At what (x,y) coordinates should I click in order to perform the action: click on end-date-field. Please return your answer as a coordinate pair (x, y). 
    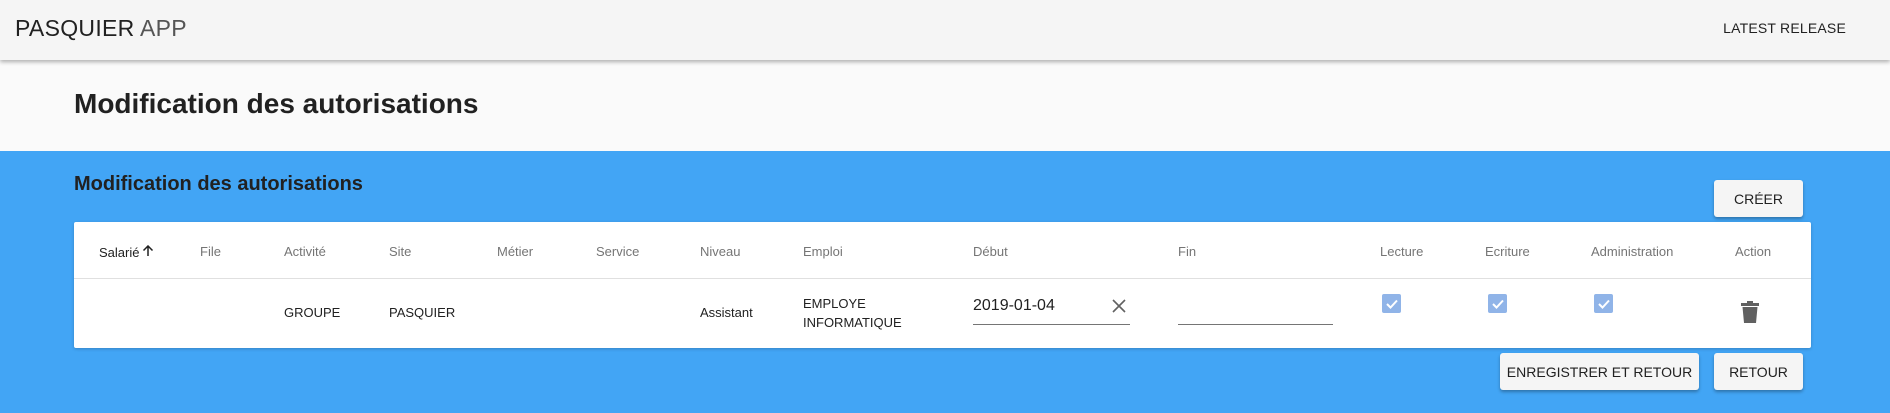
    Looking at the image, I should click on (1255, 311).